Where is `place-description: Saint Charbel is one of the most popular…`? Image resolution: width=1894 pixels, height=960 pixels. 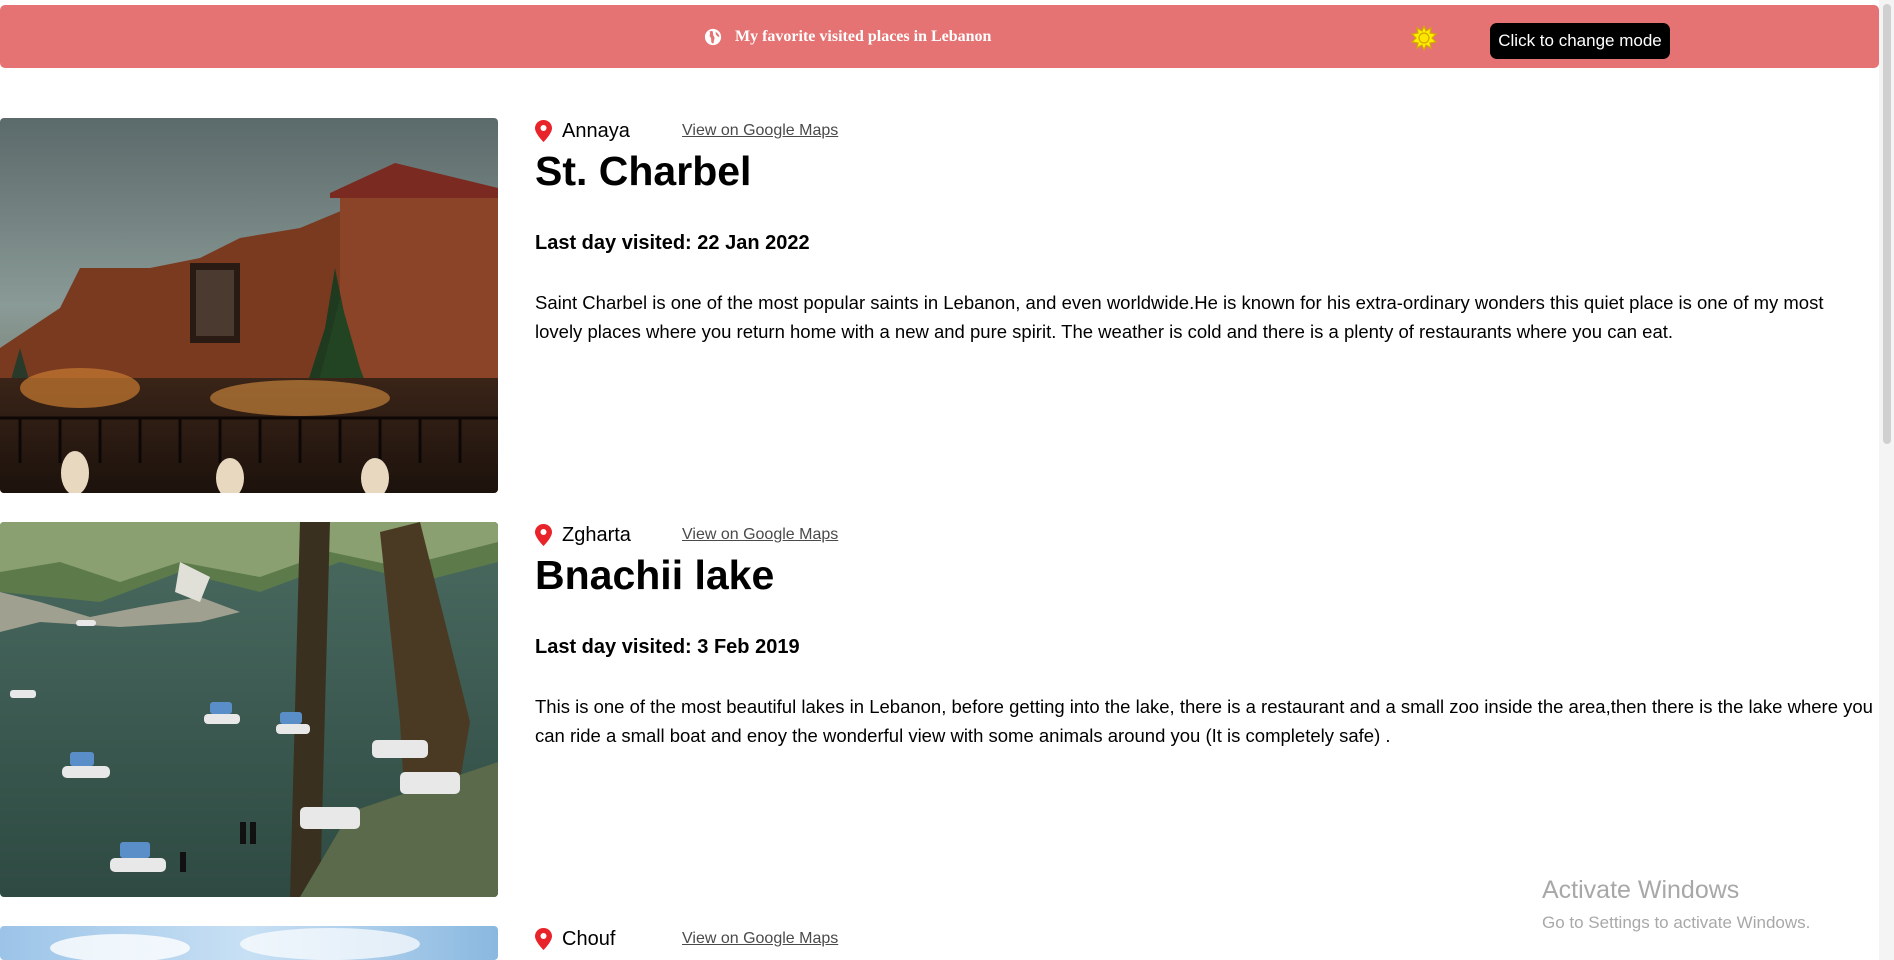
place-description: Saint Charbel is one of the most popular… is located at coordinates (1179, 317).